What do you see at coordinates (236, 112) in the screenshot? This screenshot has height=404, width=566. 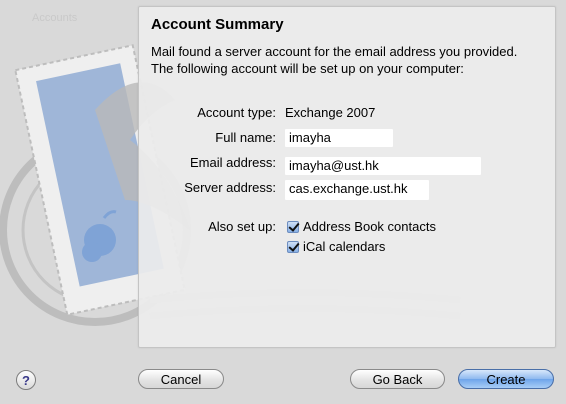 I see `account-type-label: Account type:` at bounding box center [236, 112].